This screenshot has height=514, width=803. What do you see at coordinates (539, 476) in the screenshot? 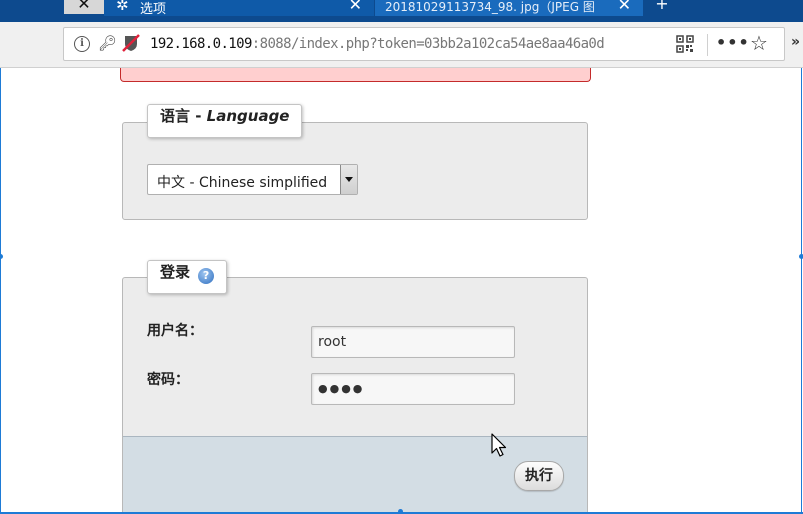
I see `submit-button: 执行` at bounding box center [539, 476].